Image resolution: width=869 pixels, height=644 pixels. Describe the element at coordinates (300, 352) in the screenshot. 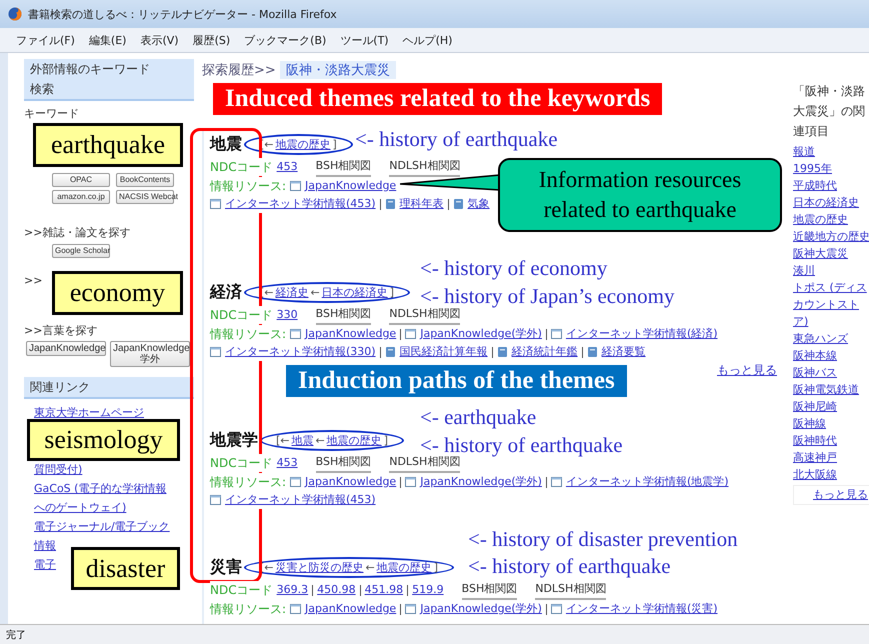

I see `resource-link: インターネット学術情報(330)` at that location.